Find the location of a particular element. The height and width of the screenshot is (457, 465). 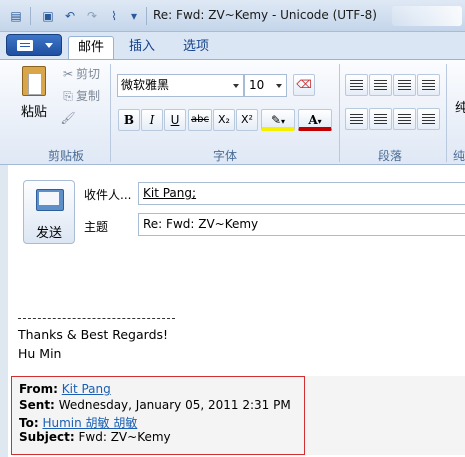

align-left-button is located at coordinates (356, 119).